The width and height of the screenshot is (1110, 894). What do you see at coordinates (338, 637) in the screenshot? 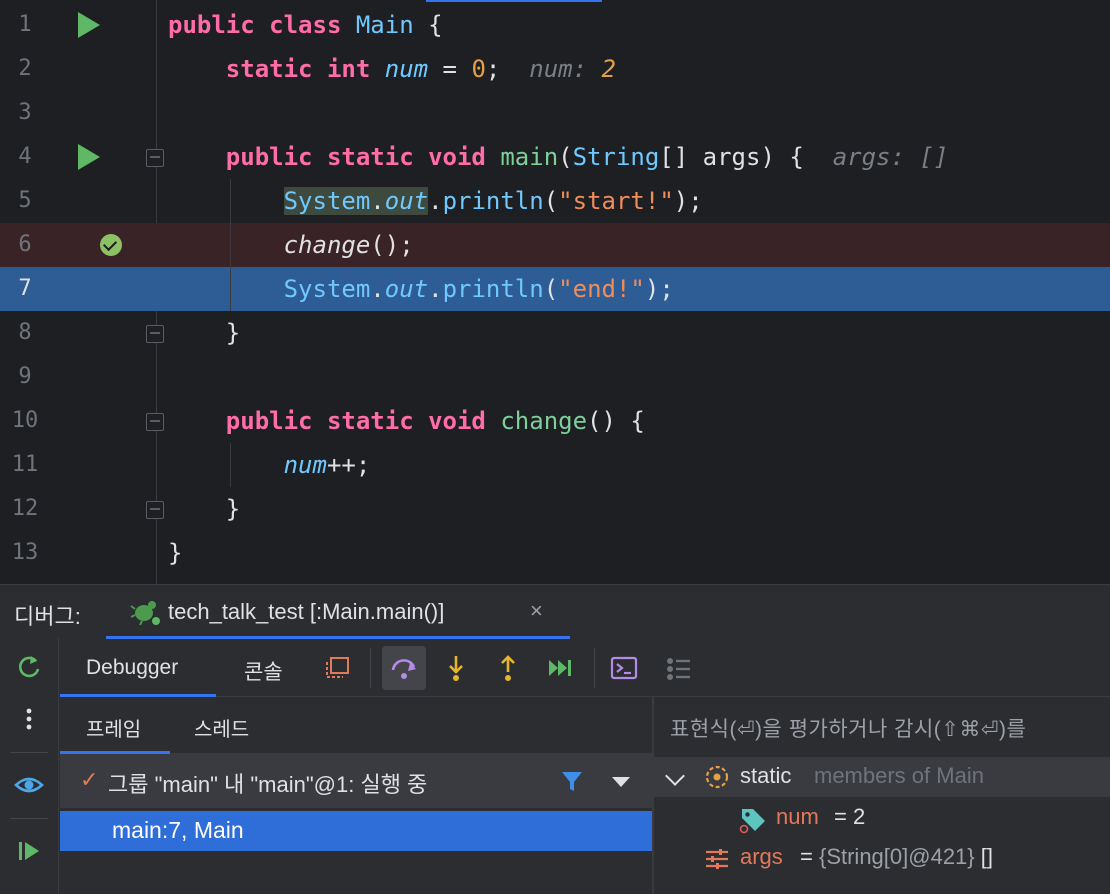
I see `tab-underline` at bounding box center [338, 637].